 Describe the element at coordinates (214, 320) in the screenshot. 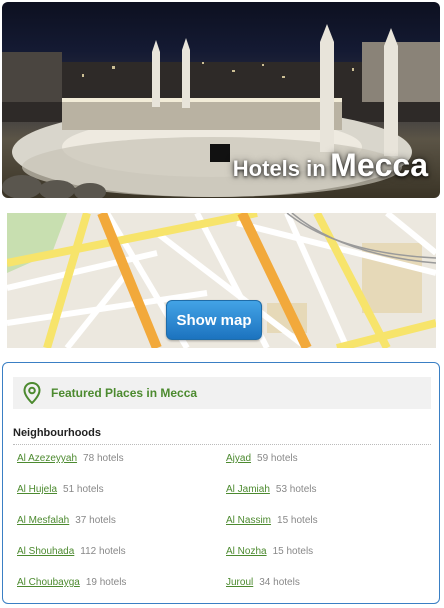

I see `show-map-button: Show map` at that location.